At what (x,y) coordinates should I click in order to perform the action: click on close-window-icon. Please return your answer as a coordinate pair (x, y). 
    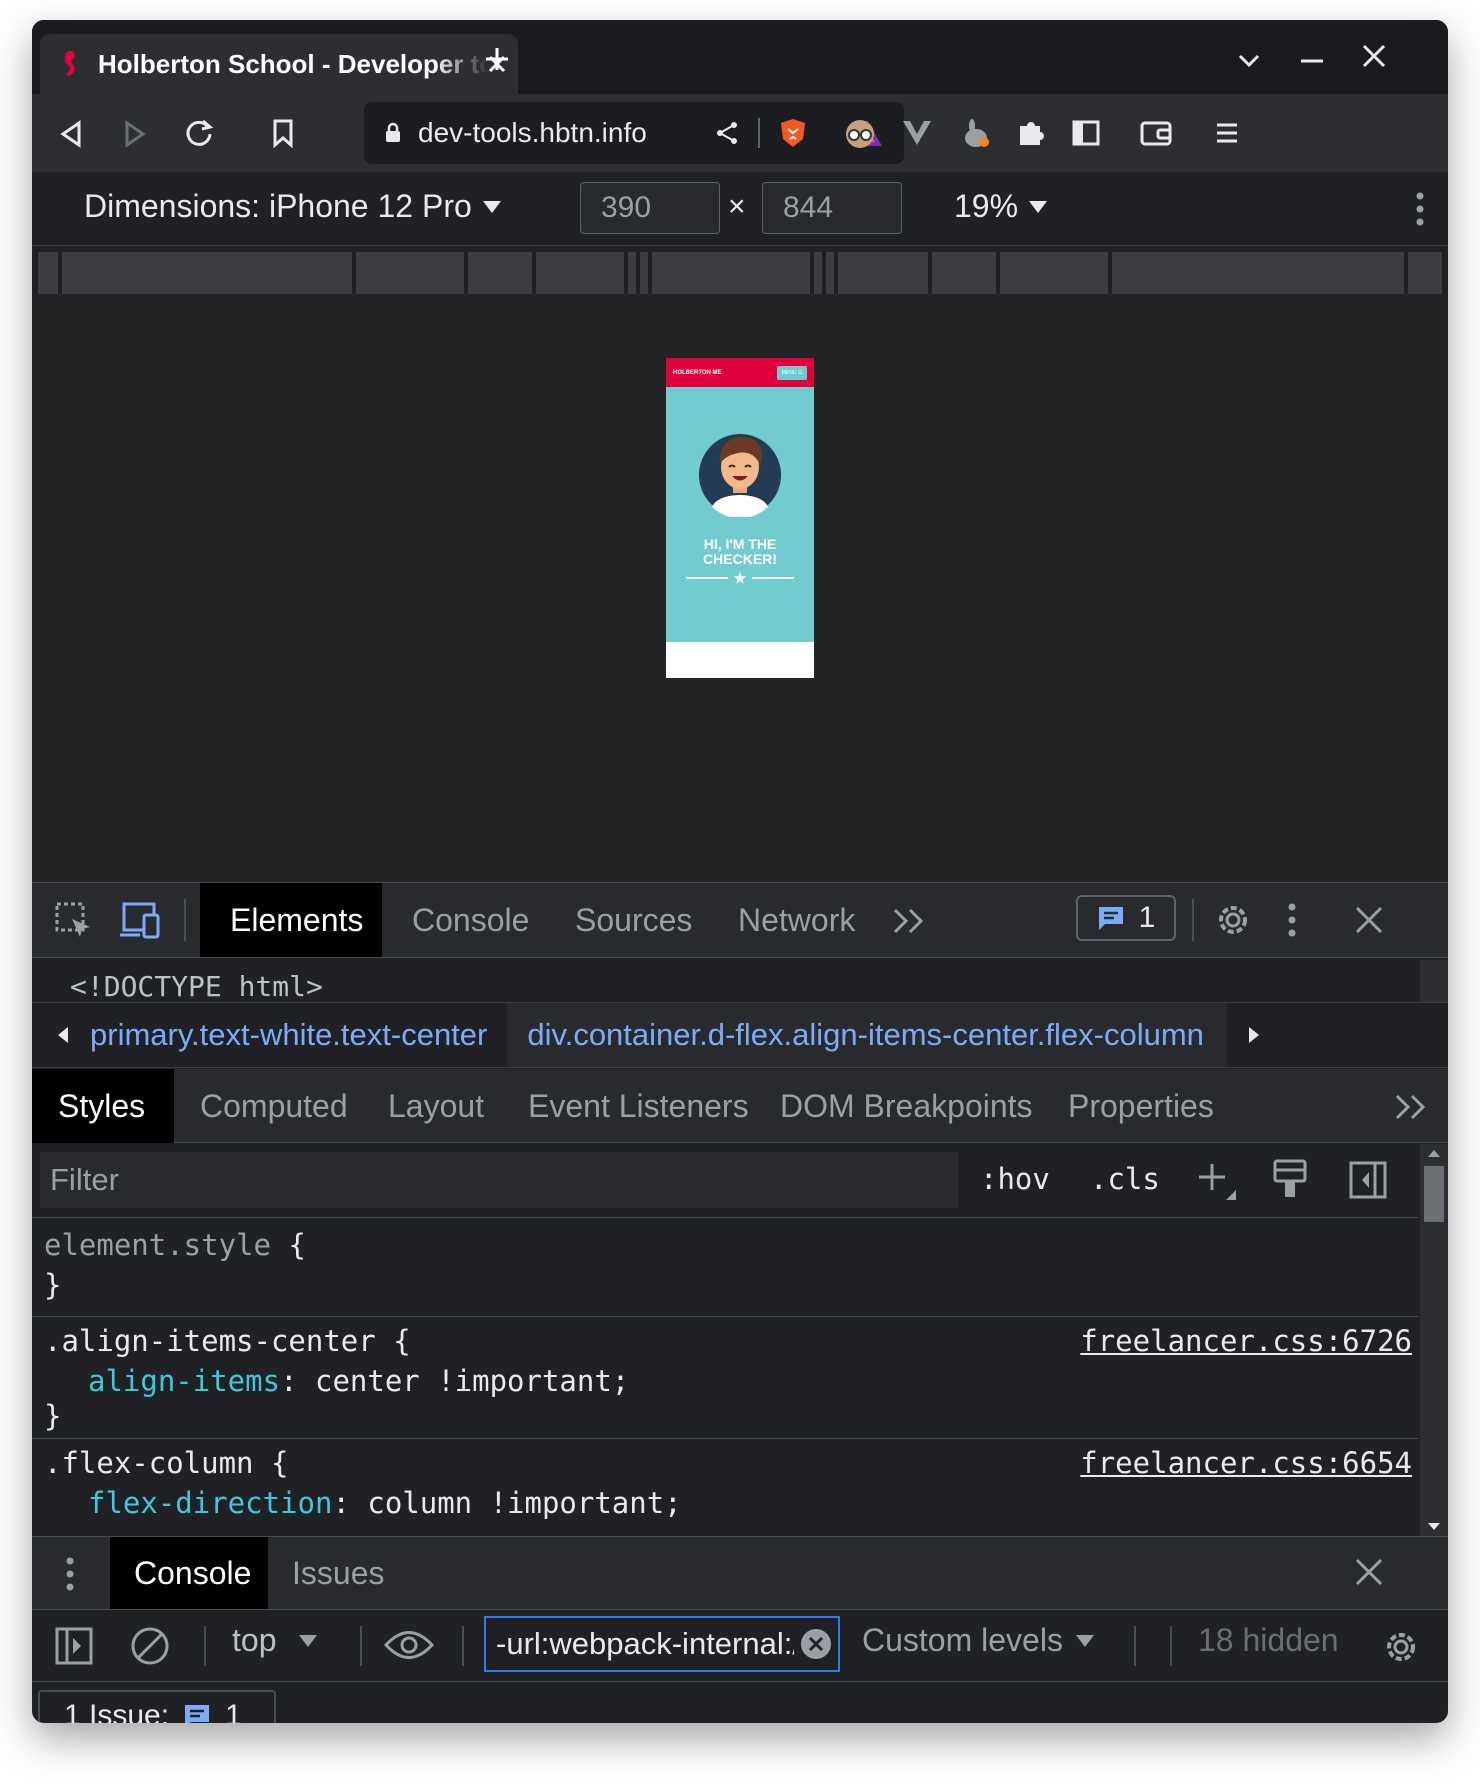
    Looking at the image, I should click on (1374, 56).